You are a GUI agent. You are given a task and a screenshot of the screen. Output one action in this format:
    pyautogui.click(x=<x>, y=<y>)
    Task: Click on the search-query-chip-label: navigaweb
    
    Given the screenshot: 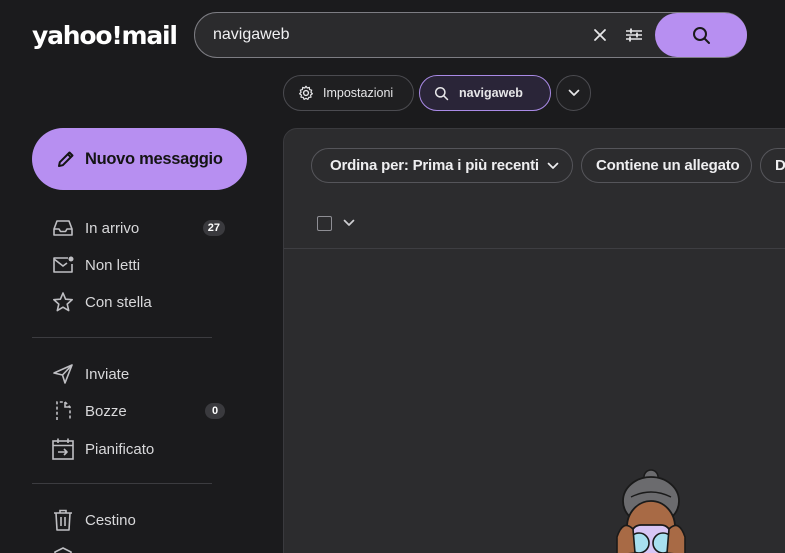 What is the action you would take?
    pyautogui.click(x=491, y=93)
    